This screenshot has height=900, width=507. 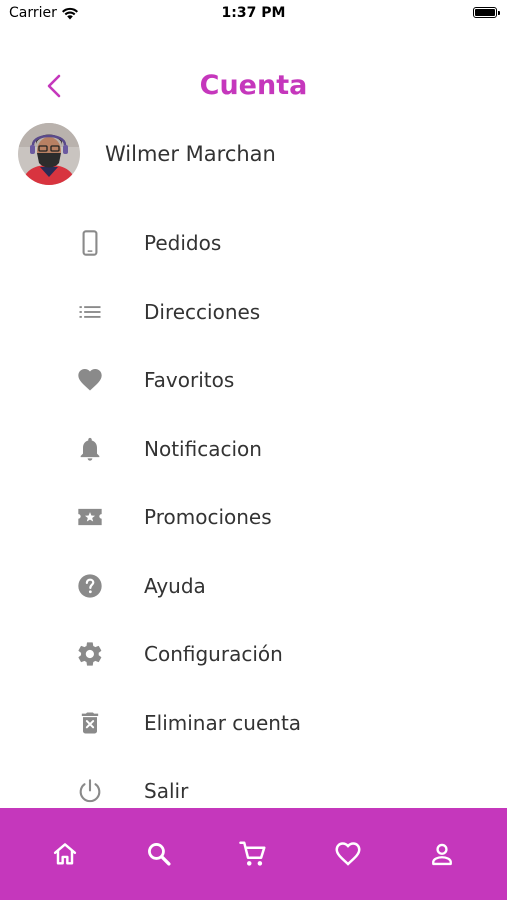 What do you see at coordinates (90, 654) in the screenshot?
I see `gear-icon` at bounding box center [90, 654].